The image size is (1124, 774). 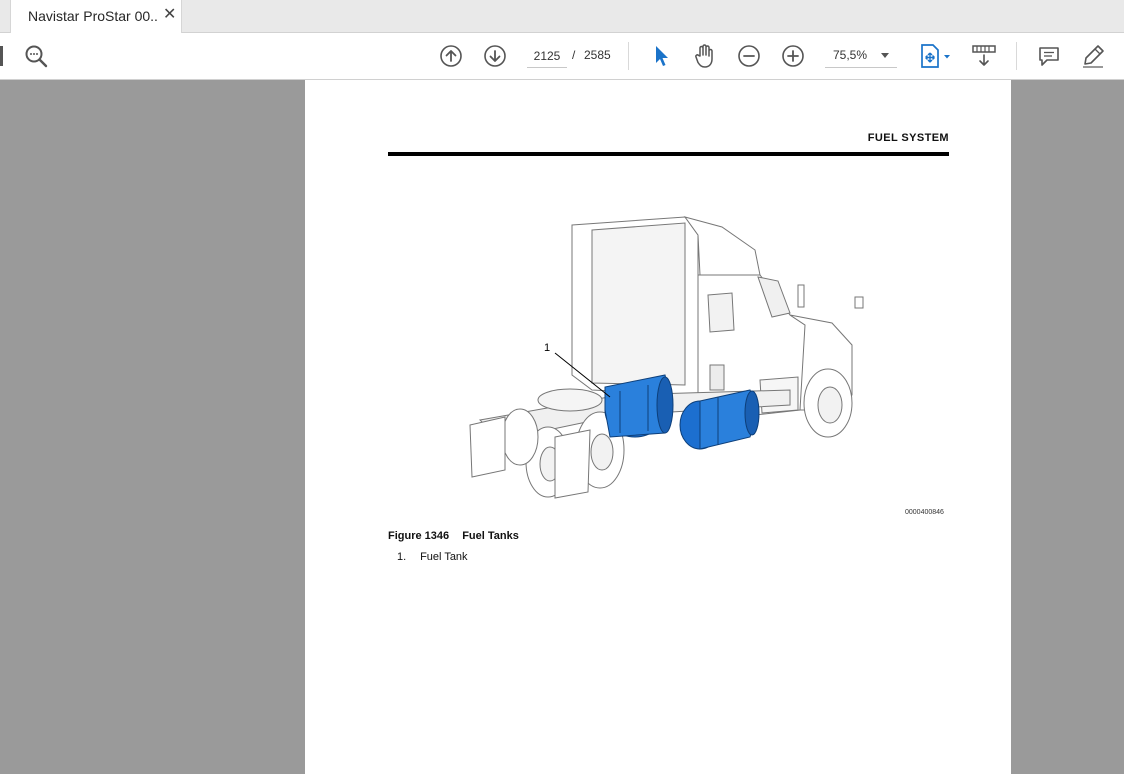 I want to click on next-page-button, so click(x=495, y=56).